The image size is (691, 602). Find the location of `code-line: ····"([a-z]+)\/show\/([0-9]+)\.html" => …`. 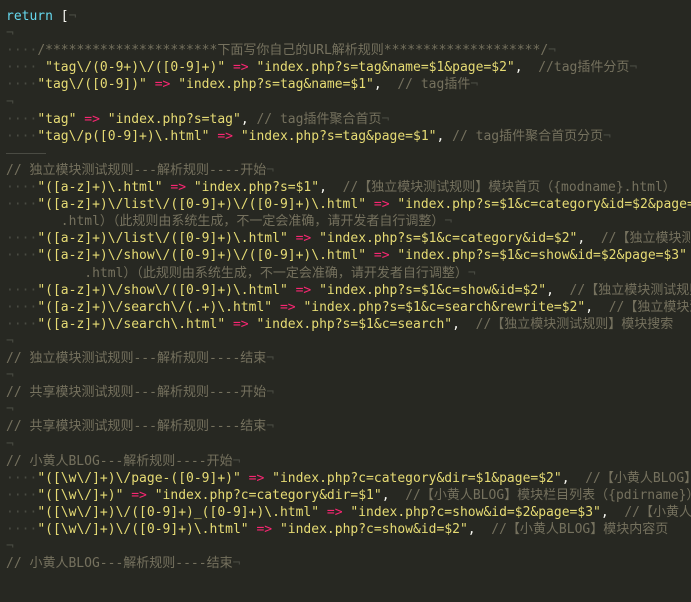

code-line: ····"([a-z]+)\/show\/([0-9]+)\.html" => … is located at coordinates (348, 290).